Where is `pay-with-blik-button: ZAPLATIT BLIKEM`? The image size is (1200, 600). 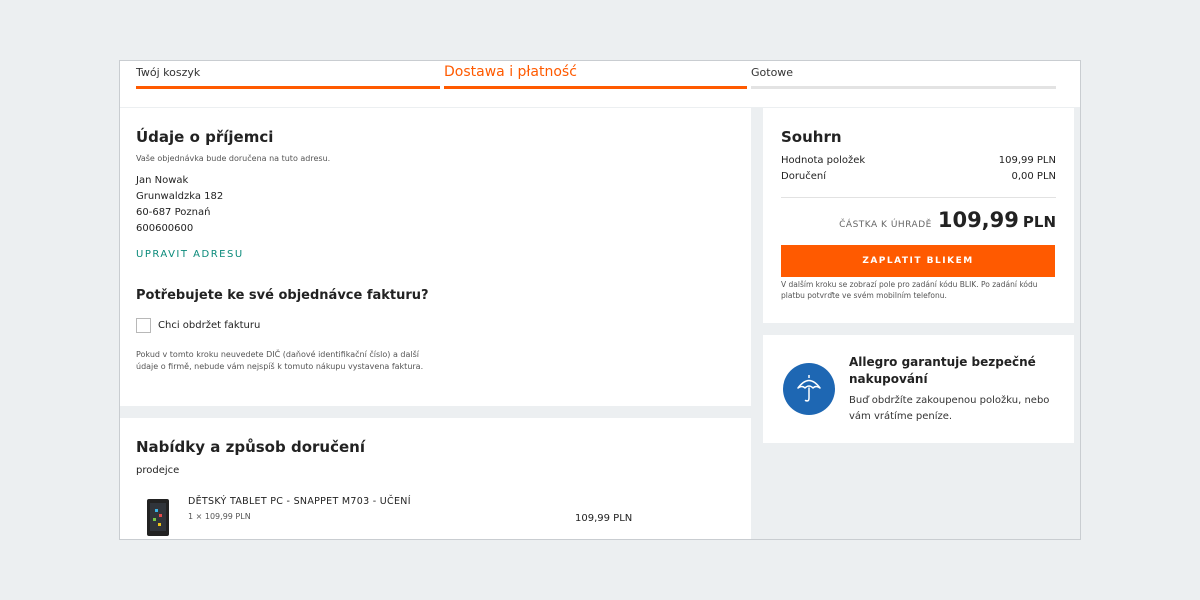 pay-with-blik-button: ZAPLATIT BLIKEM is located at coordinates (918, 261).